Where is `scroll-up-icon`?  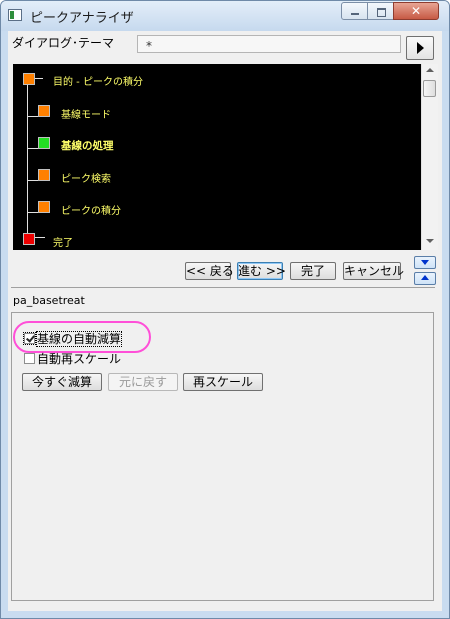 scroll-up-icon is located at coordinates (430, 70).